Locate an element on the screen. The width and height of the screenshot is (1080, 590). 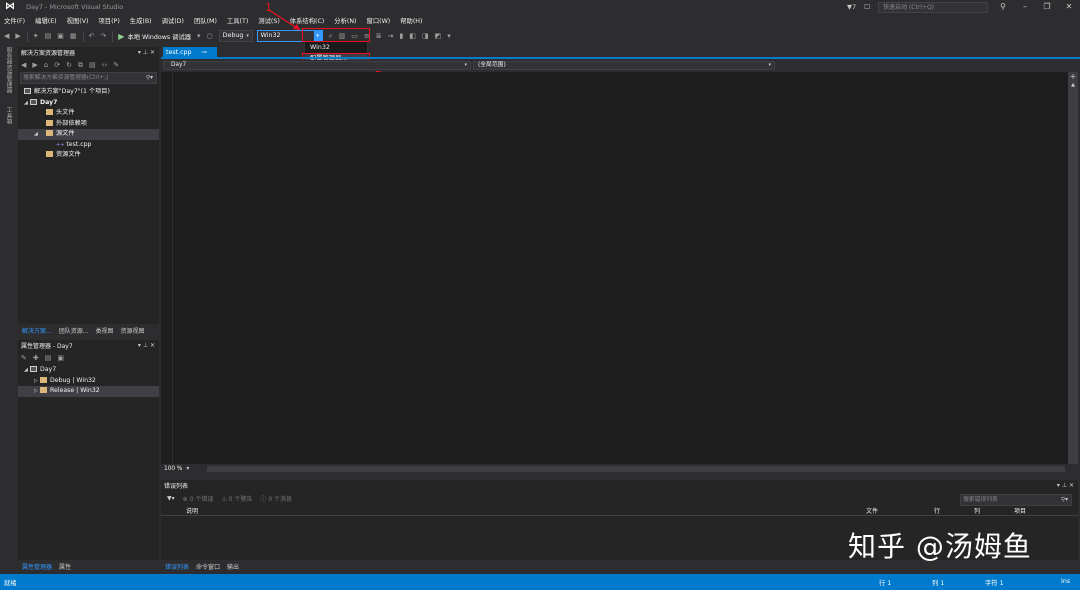
pin-icon: ⊸ is located at coordinates (204, 52).